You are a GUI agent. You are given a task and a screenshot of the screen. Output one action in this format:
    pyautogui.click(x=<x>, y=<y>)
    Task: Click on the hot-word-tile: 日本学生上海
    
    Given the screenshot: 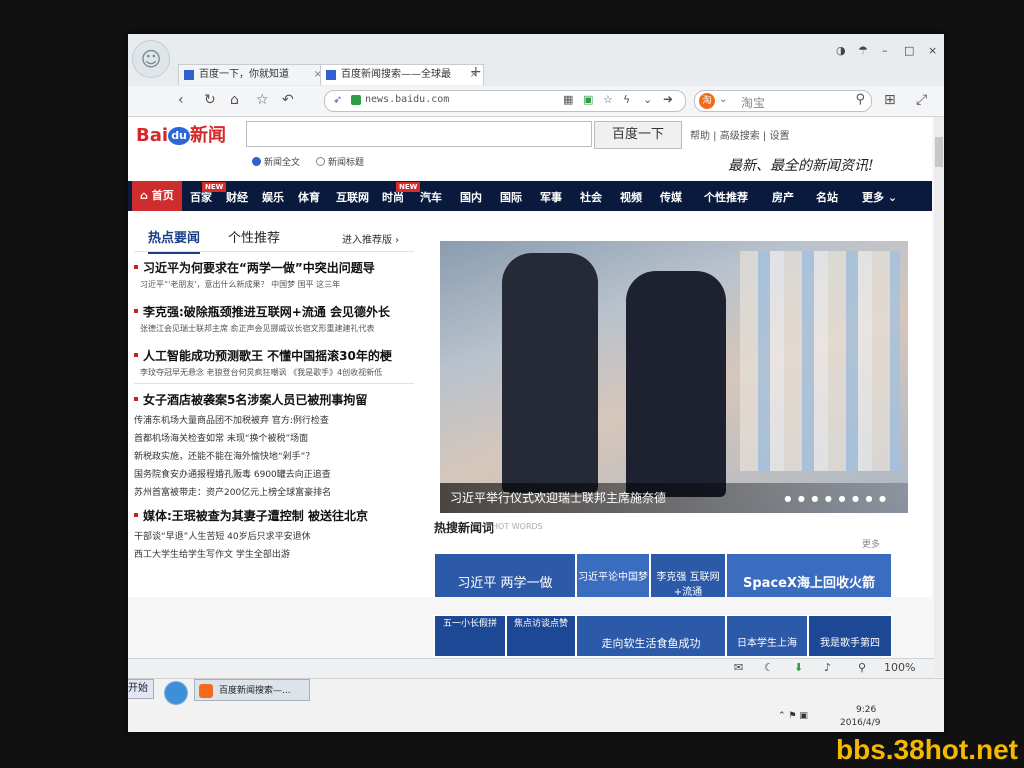 What is the action you would take?
    pyautogui.click(x=767, y=636)
    